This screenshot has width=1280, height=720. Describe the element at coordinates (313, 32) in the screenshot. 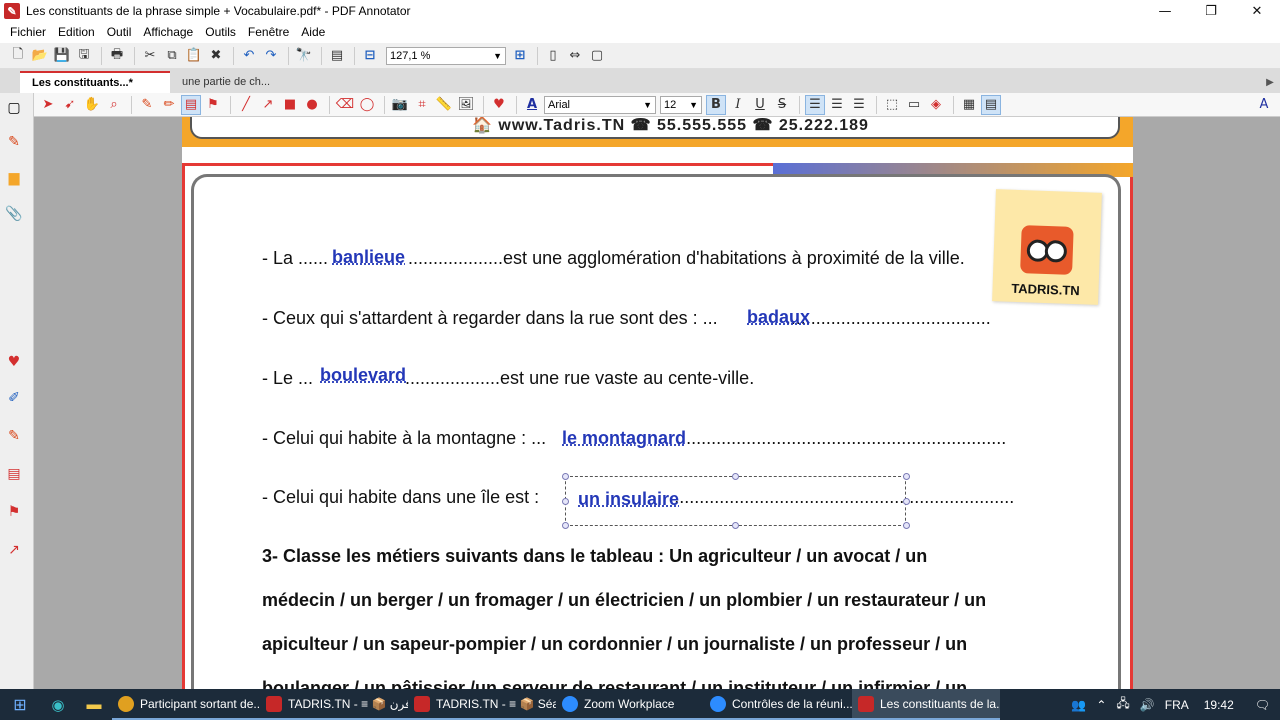

I see `menu-aide: Aide` at that location.